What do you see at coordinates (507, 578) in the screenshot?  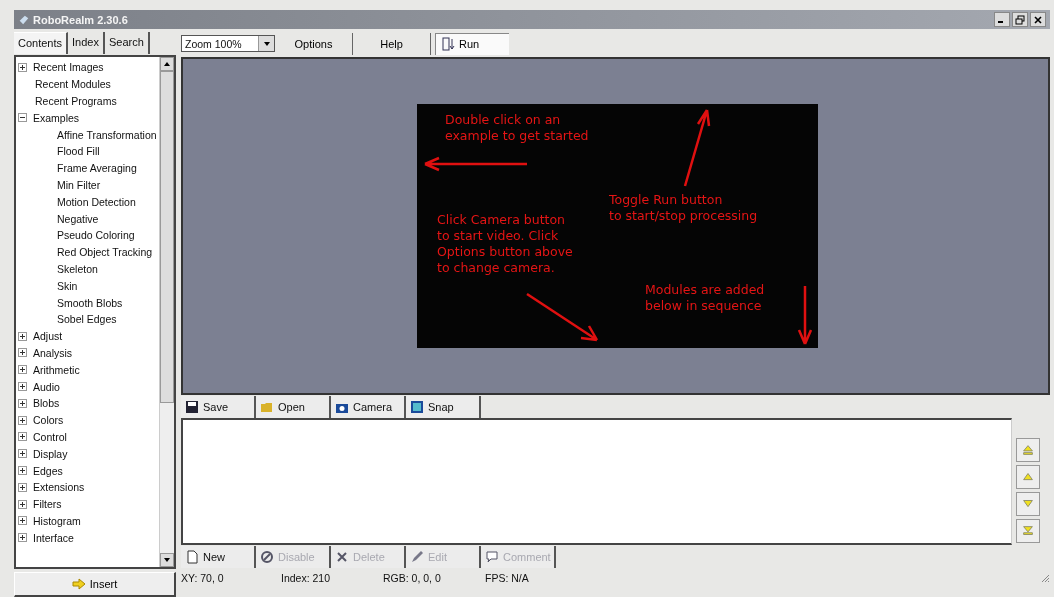 I see `status-text: FPS: N/A` at bounding box center [507, 578].